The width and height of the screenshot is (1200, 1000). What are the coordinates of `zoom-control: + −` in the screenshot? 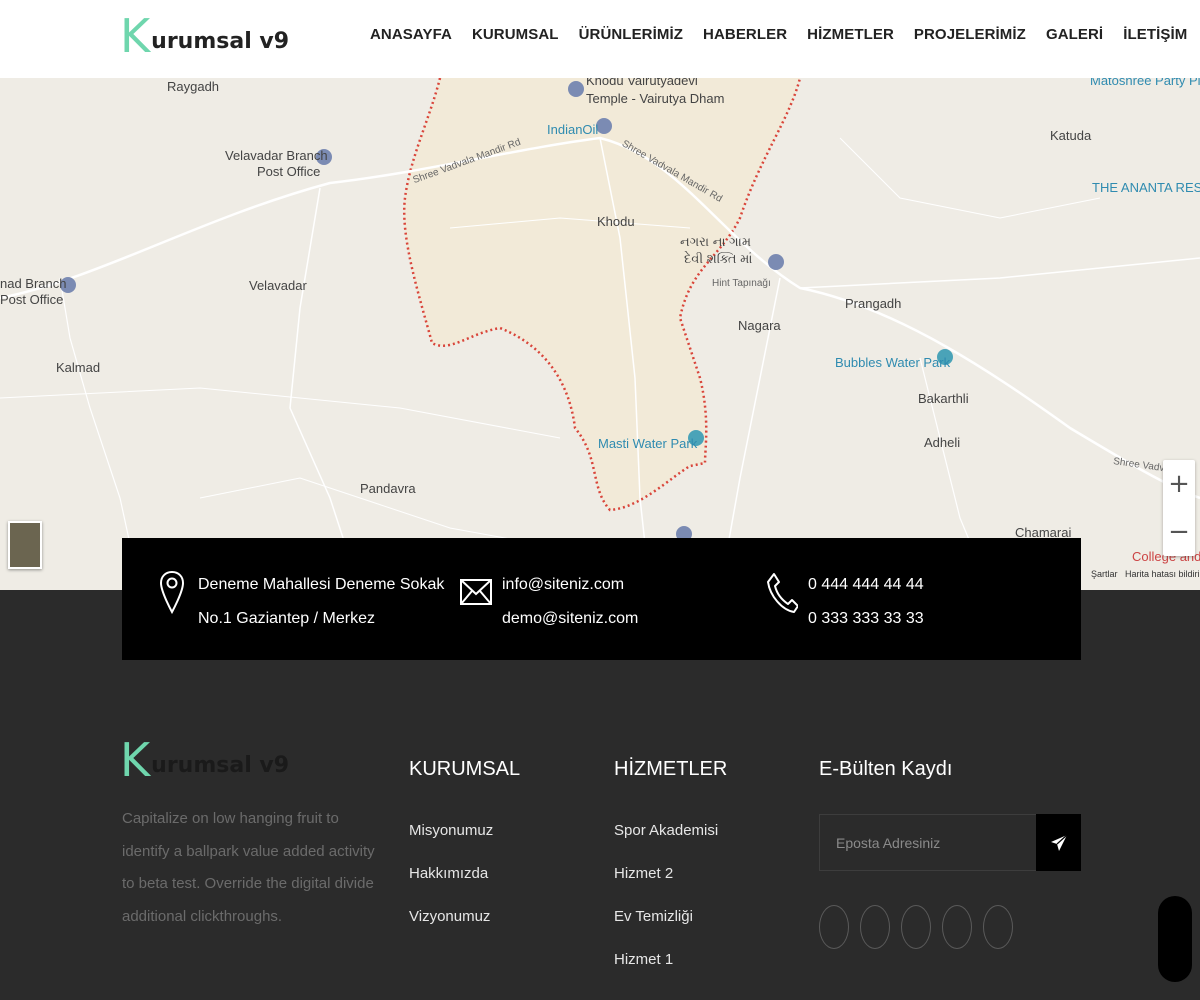 It's located at (1179, 508).